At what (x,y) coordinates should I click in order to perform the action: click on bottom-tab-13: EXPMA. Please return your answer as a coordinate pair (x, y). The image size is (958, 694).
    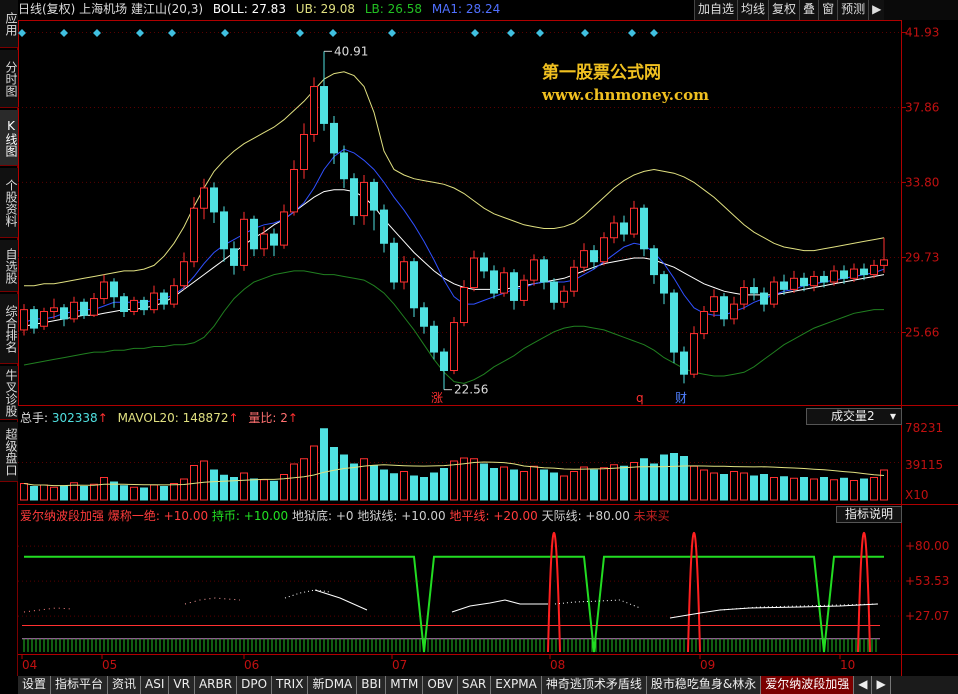
    Looking at the image, I should click on (516, 685).